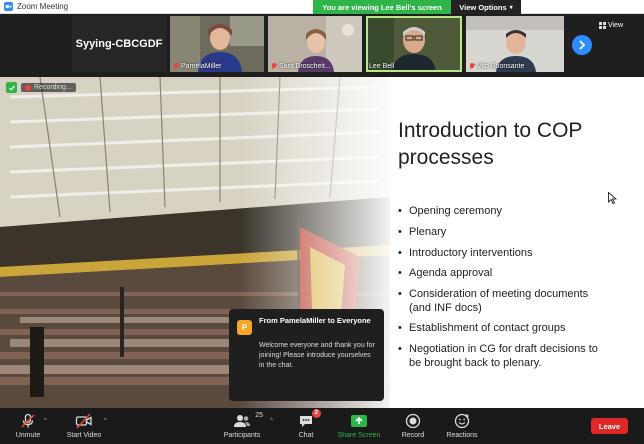  Describe the element at coordinates (8, 6) in the screenshot. I see `zoom-app-icon` at that location.